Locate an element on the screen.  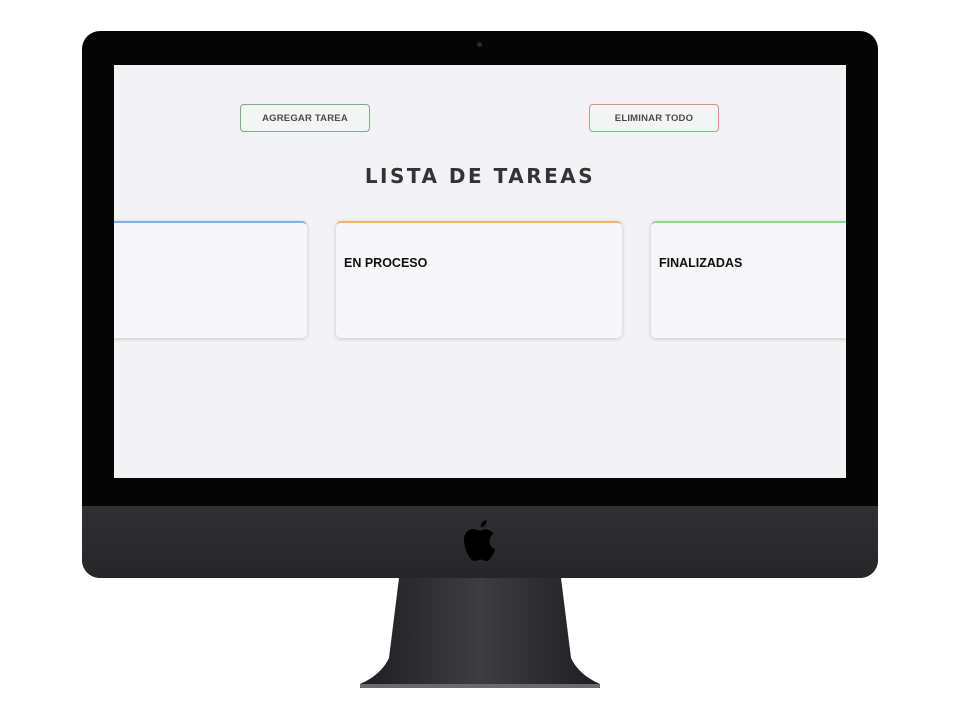
imac-stand is located at coordinates (480, 633).